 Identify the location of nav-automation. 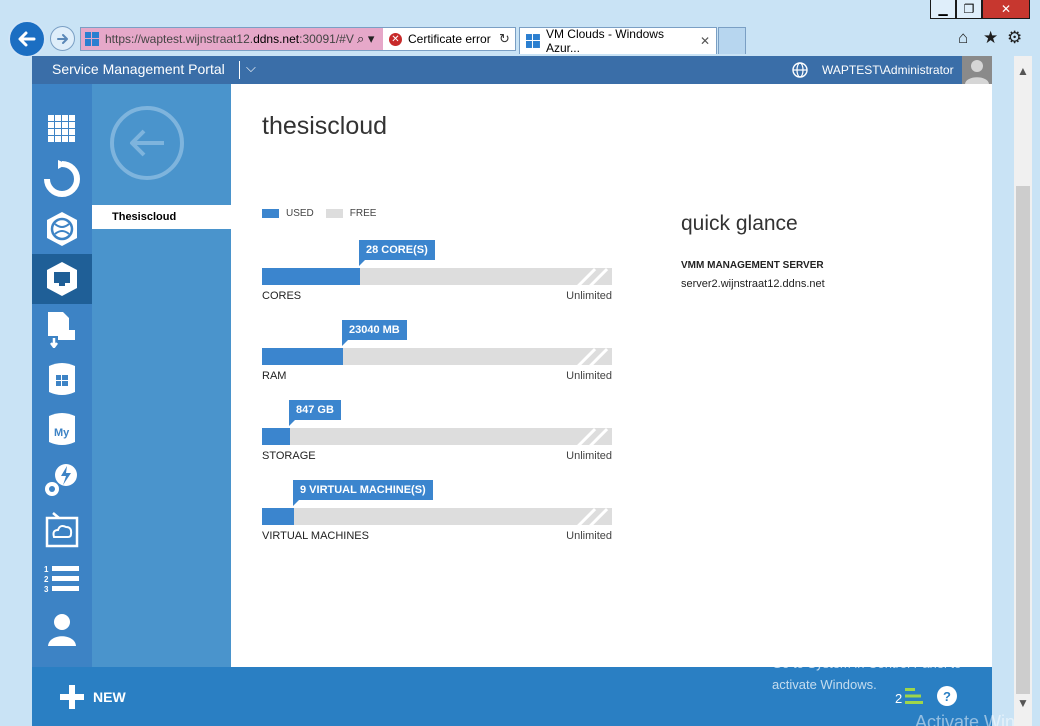
(62, 179).